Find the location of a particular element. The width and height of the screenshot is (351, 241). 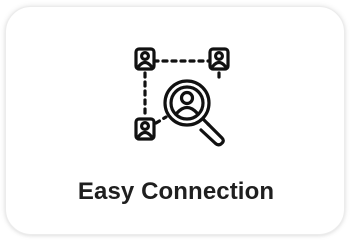

network-search-icon is located at coordinates (182, 95).